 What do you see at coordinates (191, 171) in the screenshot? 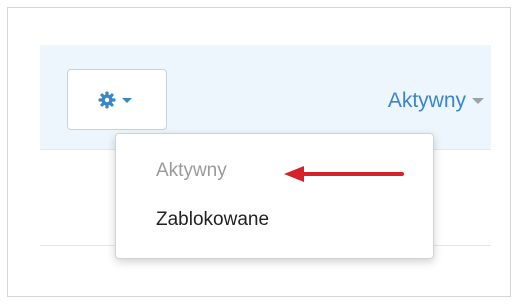
I see `dropdown-item-aktywny: Aktywny` at bounding box center [191, 171].